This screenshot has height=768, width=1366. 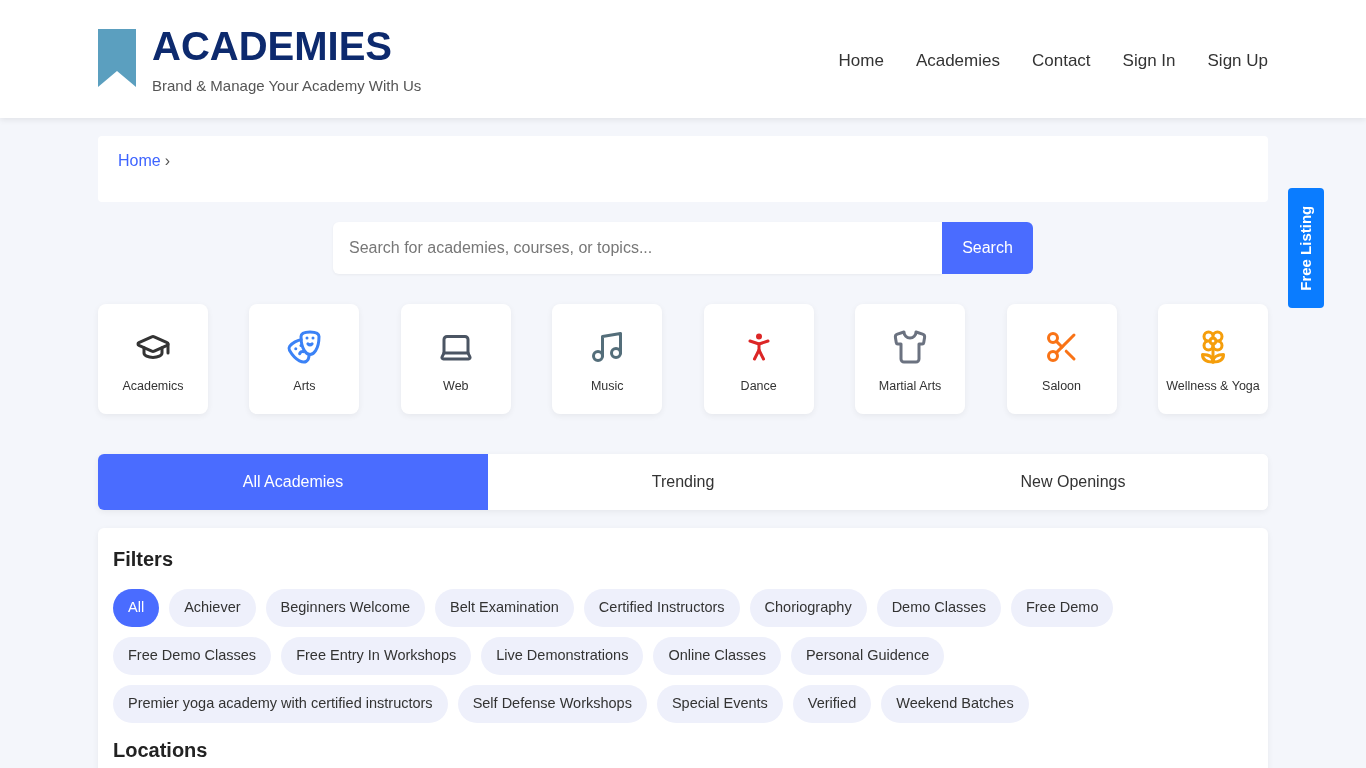 I want to click on breadcrumb-link: Home, so click(x=139, y=161).